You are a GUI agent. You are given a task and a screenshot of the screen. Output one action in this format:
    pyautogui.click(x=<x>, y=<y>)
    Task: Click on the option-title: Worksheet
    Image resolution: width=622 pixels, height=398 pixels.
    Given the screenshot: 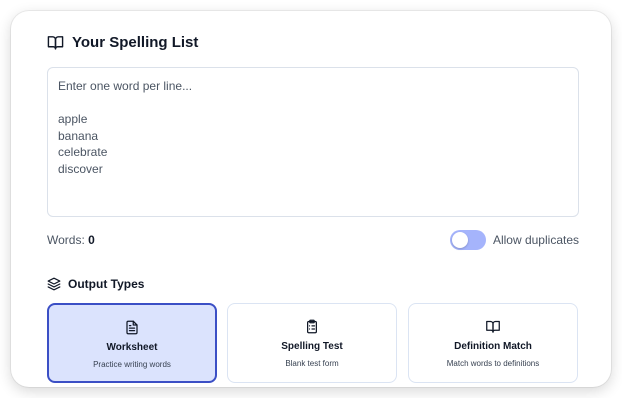 What is the action you would take?
    pyautogui.click(x=132, y=347)
    